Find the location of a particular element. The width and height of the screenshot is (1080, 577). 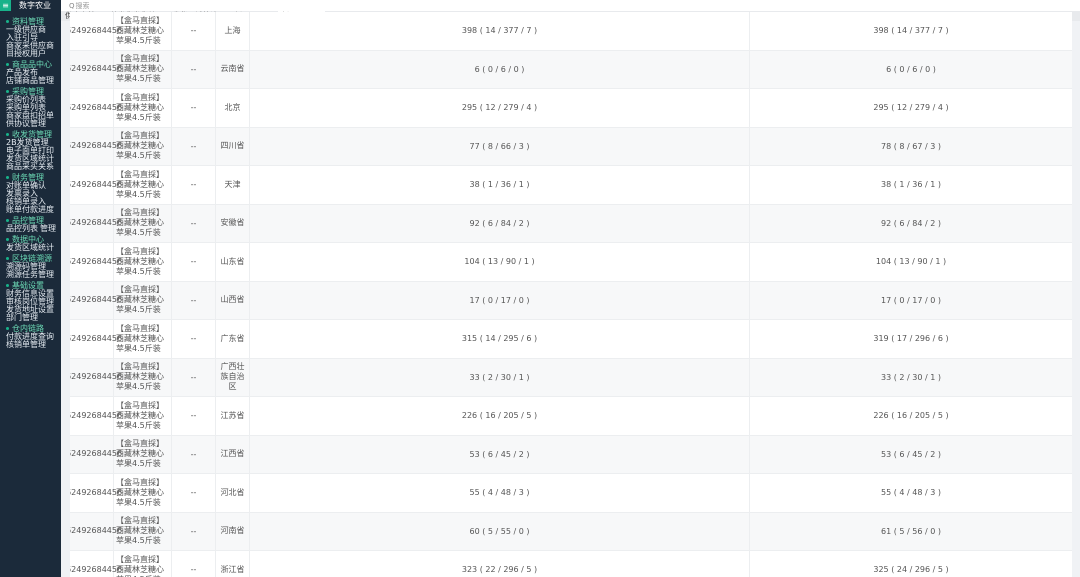

shipment-count-cell: 17 ( 0 / 17 / 0 ) is located at coordinates (500, 300).